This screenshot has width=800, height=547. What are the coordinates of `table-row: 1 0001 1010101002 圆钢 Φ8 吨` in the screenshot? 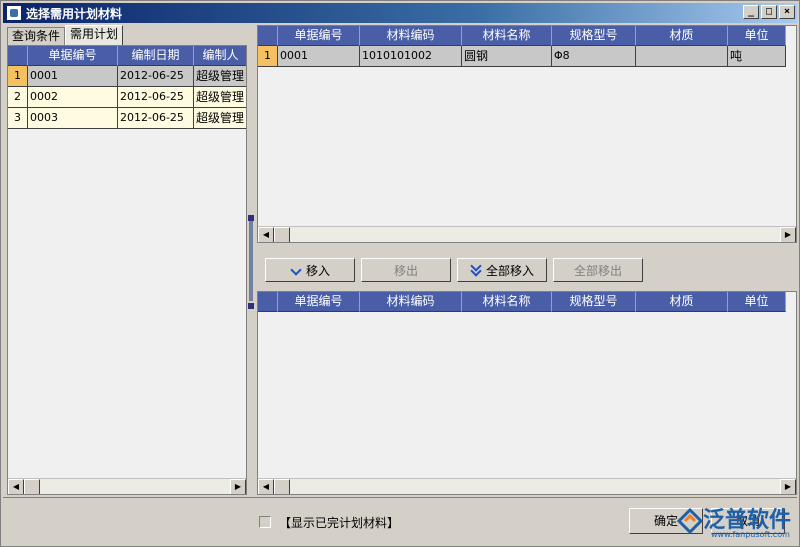 It's located at (522, 56).